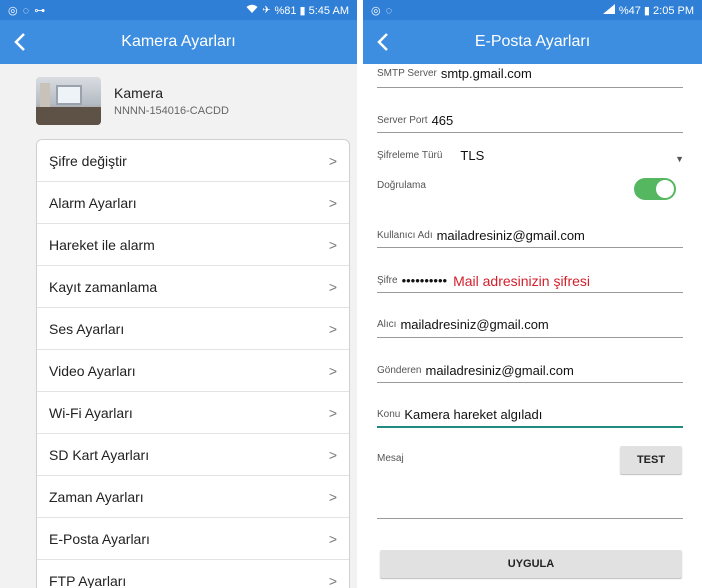  Describe the element at coordinates (499, 370) in the screenshot. I see `sender-input: mailadresiniz@gmail.com` at that location.